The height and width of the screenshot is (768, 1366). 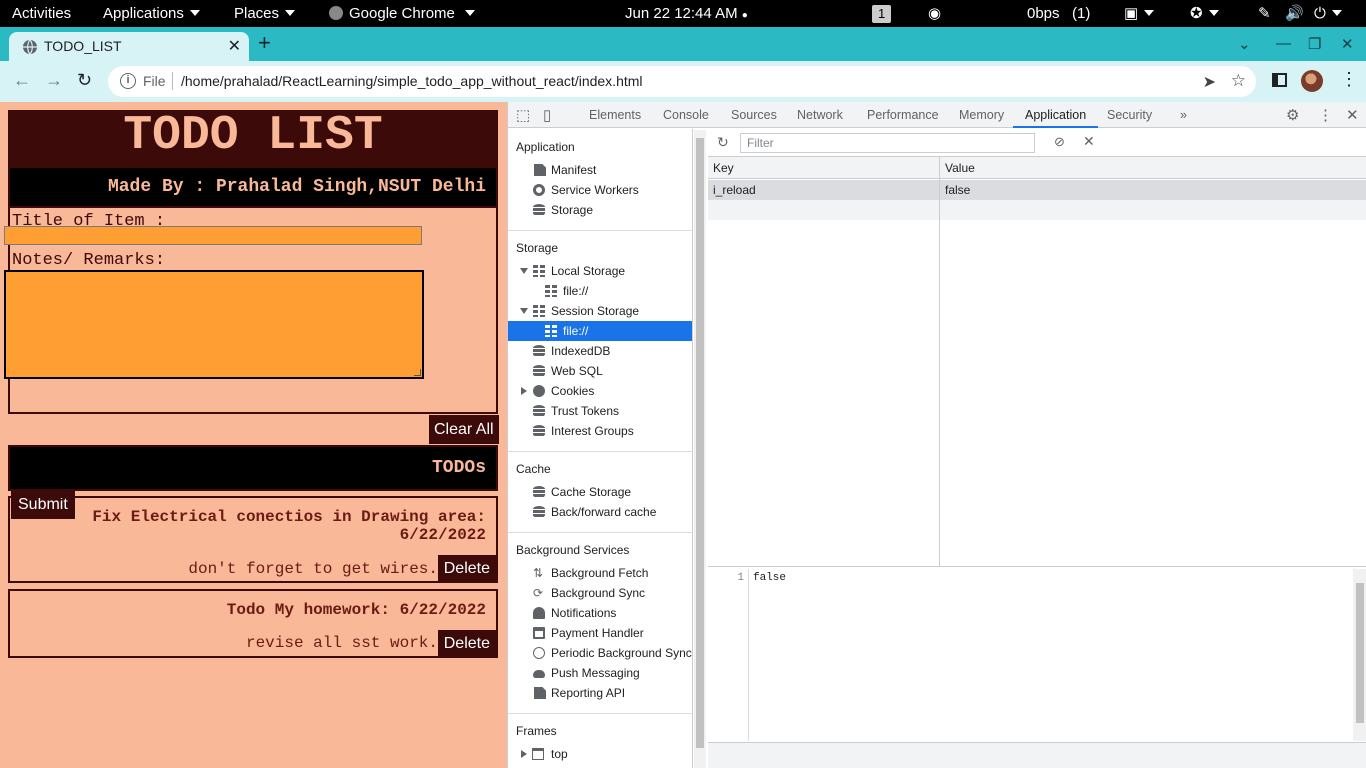 I want to click on sidebar-item-service-workers: Service Workers, so click(x=600, y=190).